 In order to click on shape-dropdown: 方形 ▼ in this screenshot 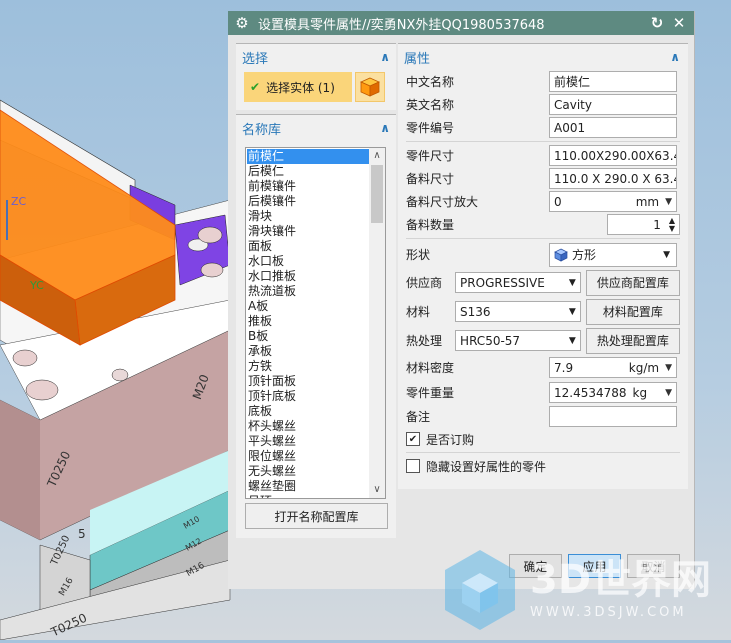, I will do `click(613, 254)`.